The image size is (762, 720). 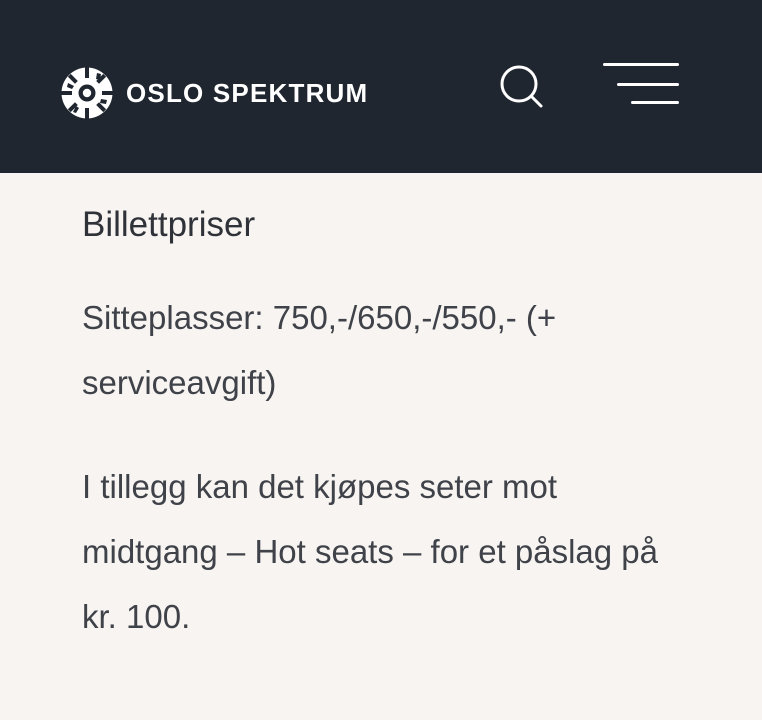 What do you see at coordinates (169, 224) in the screenshot?
I see `section-heading: Billettpriser` at bounding box center [169, 224].